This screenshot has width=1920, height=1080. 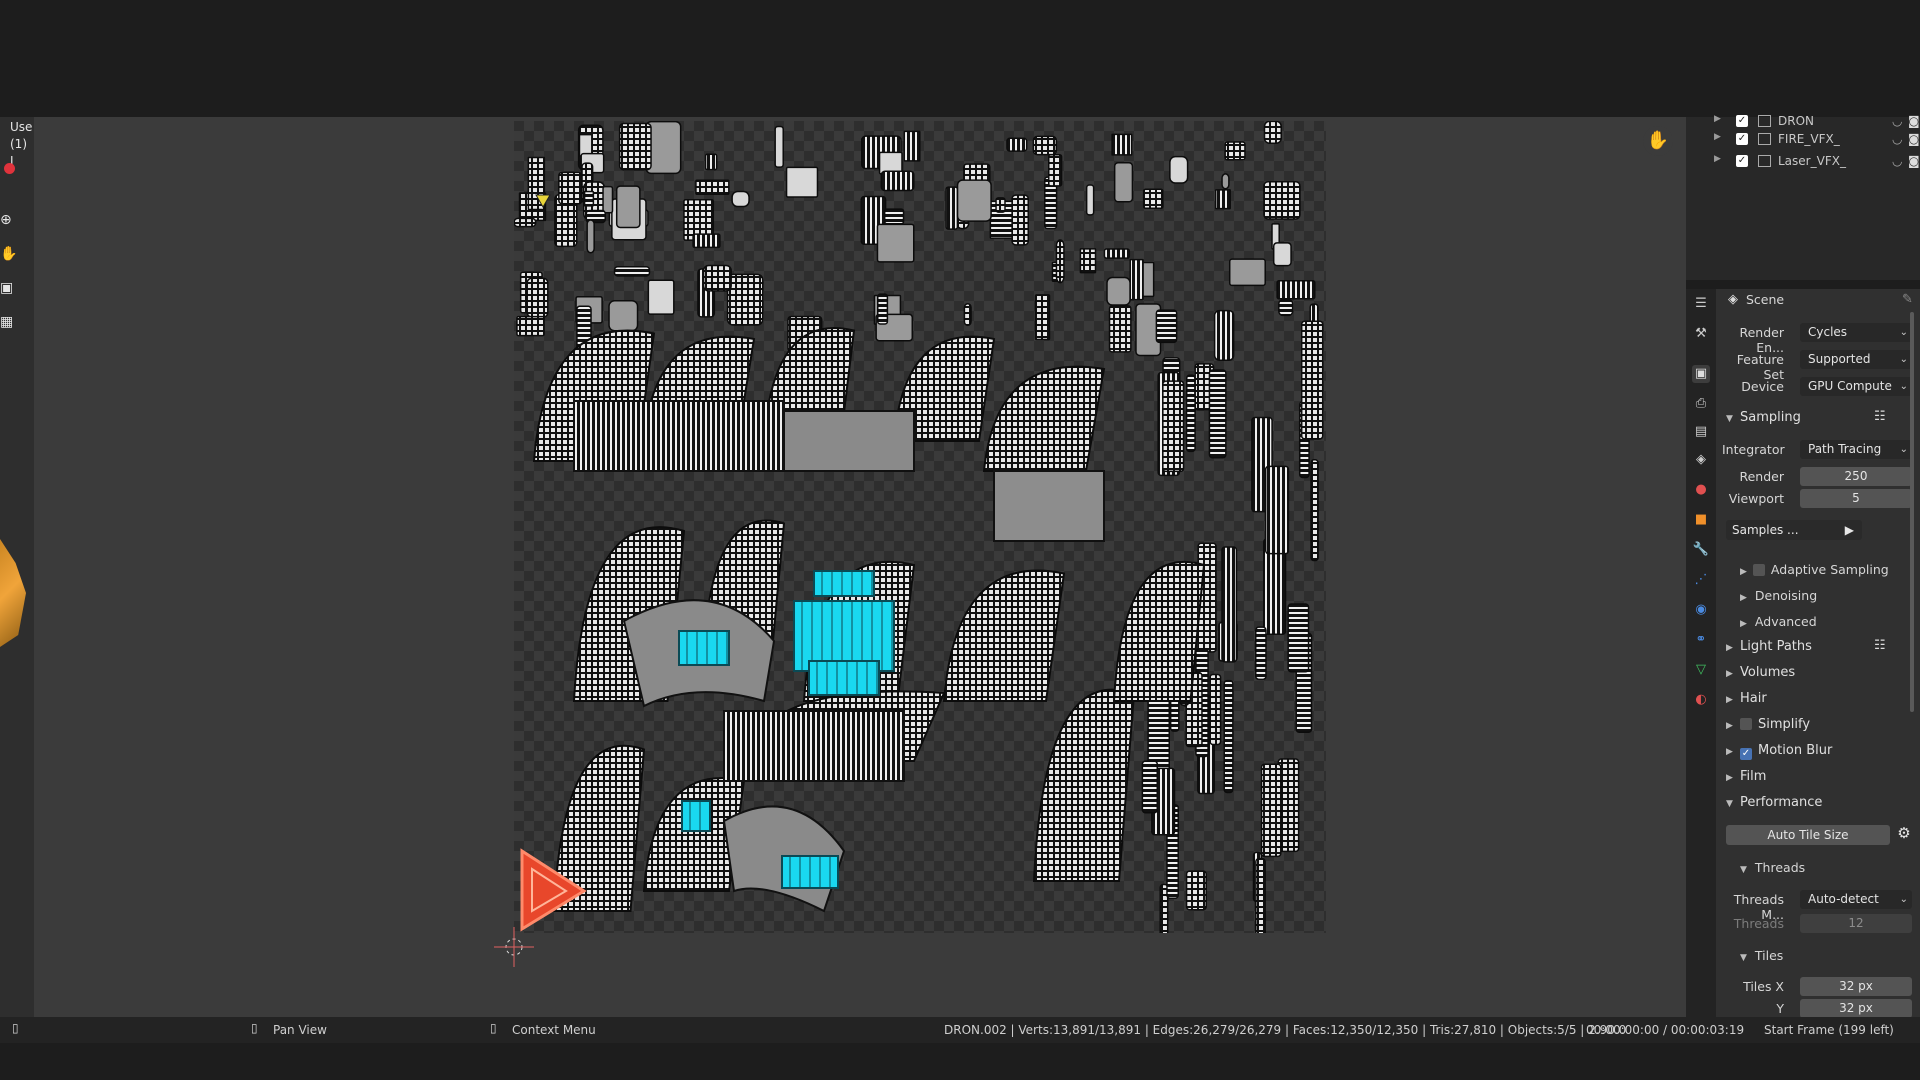 I want to click on hair-section: ▶ Hair, so click(x=1746, y=698).